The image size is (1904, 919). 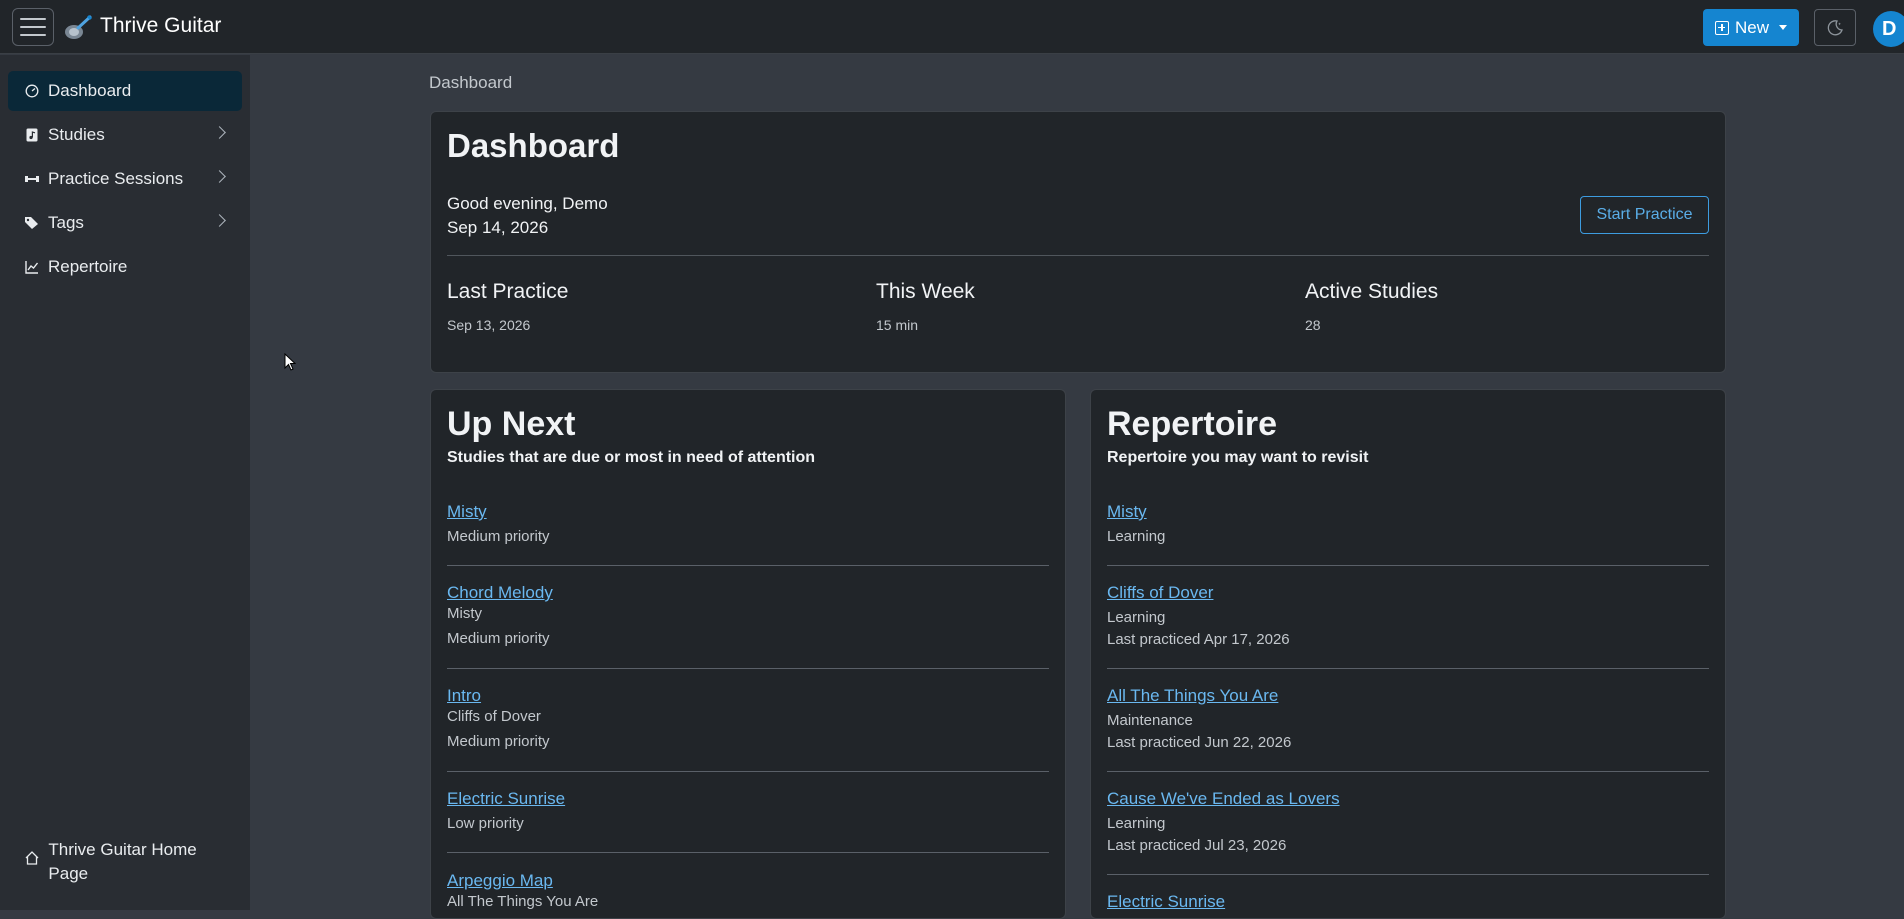 I want to click on user-avatar: D, so click(x=1888, y=29).